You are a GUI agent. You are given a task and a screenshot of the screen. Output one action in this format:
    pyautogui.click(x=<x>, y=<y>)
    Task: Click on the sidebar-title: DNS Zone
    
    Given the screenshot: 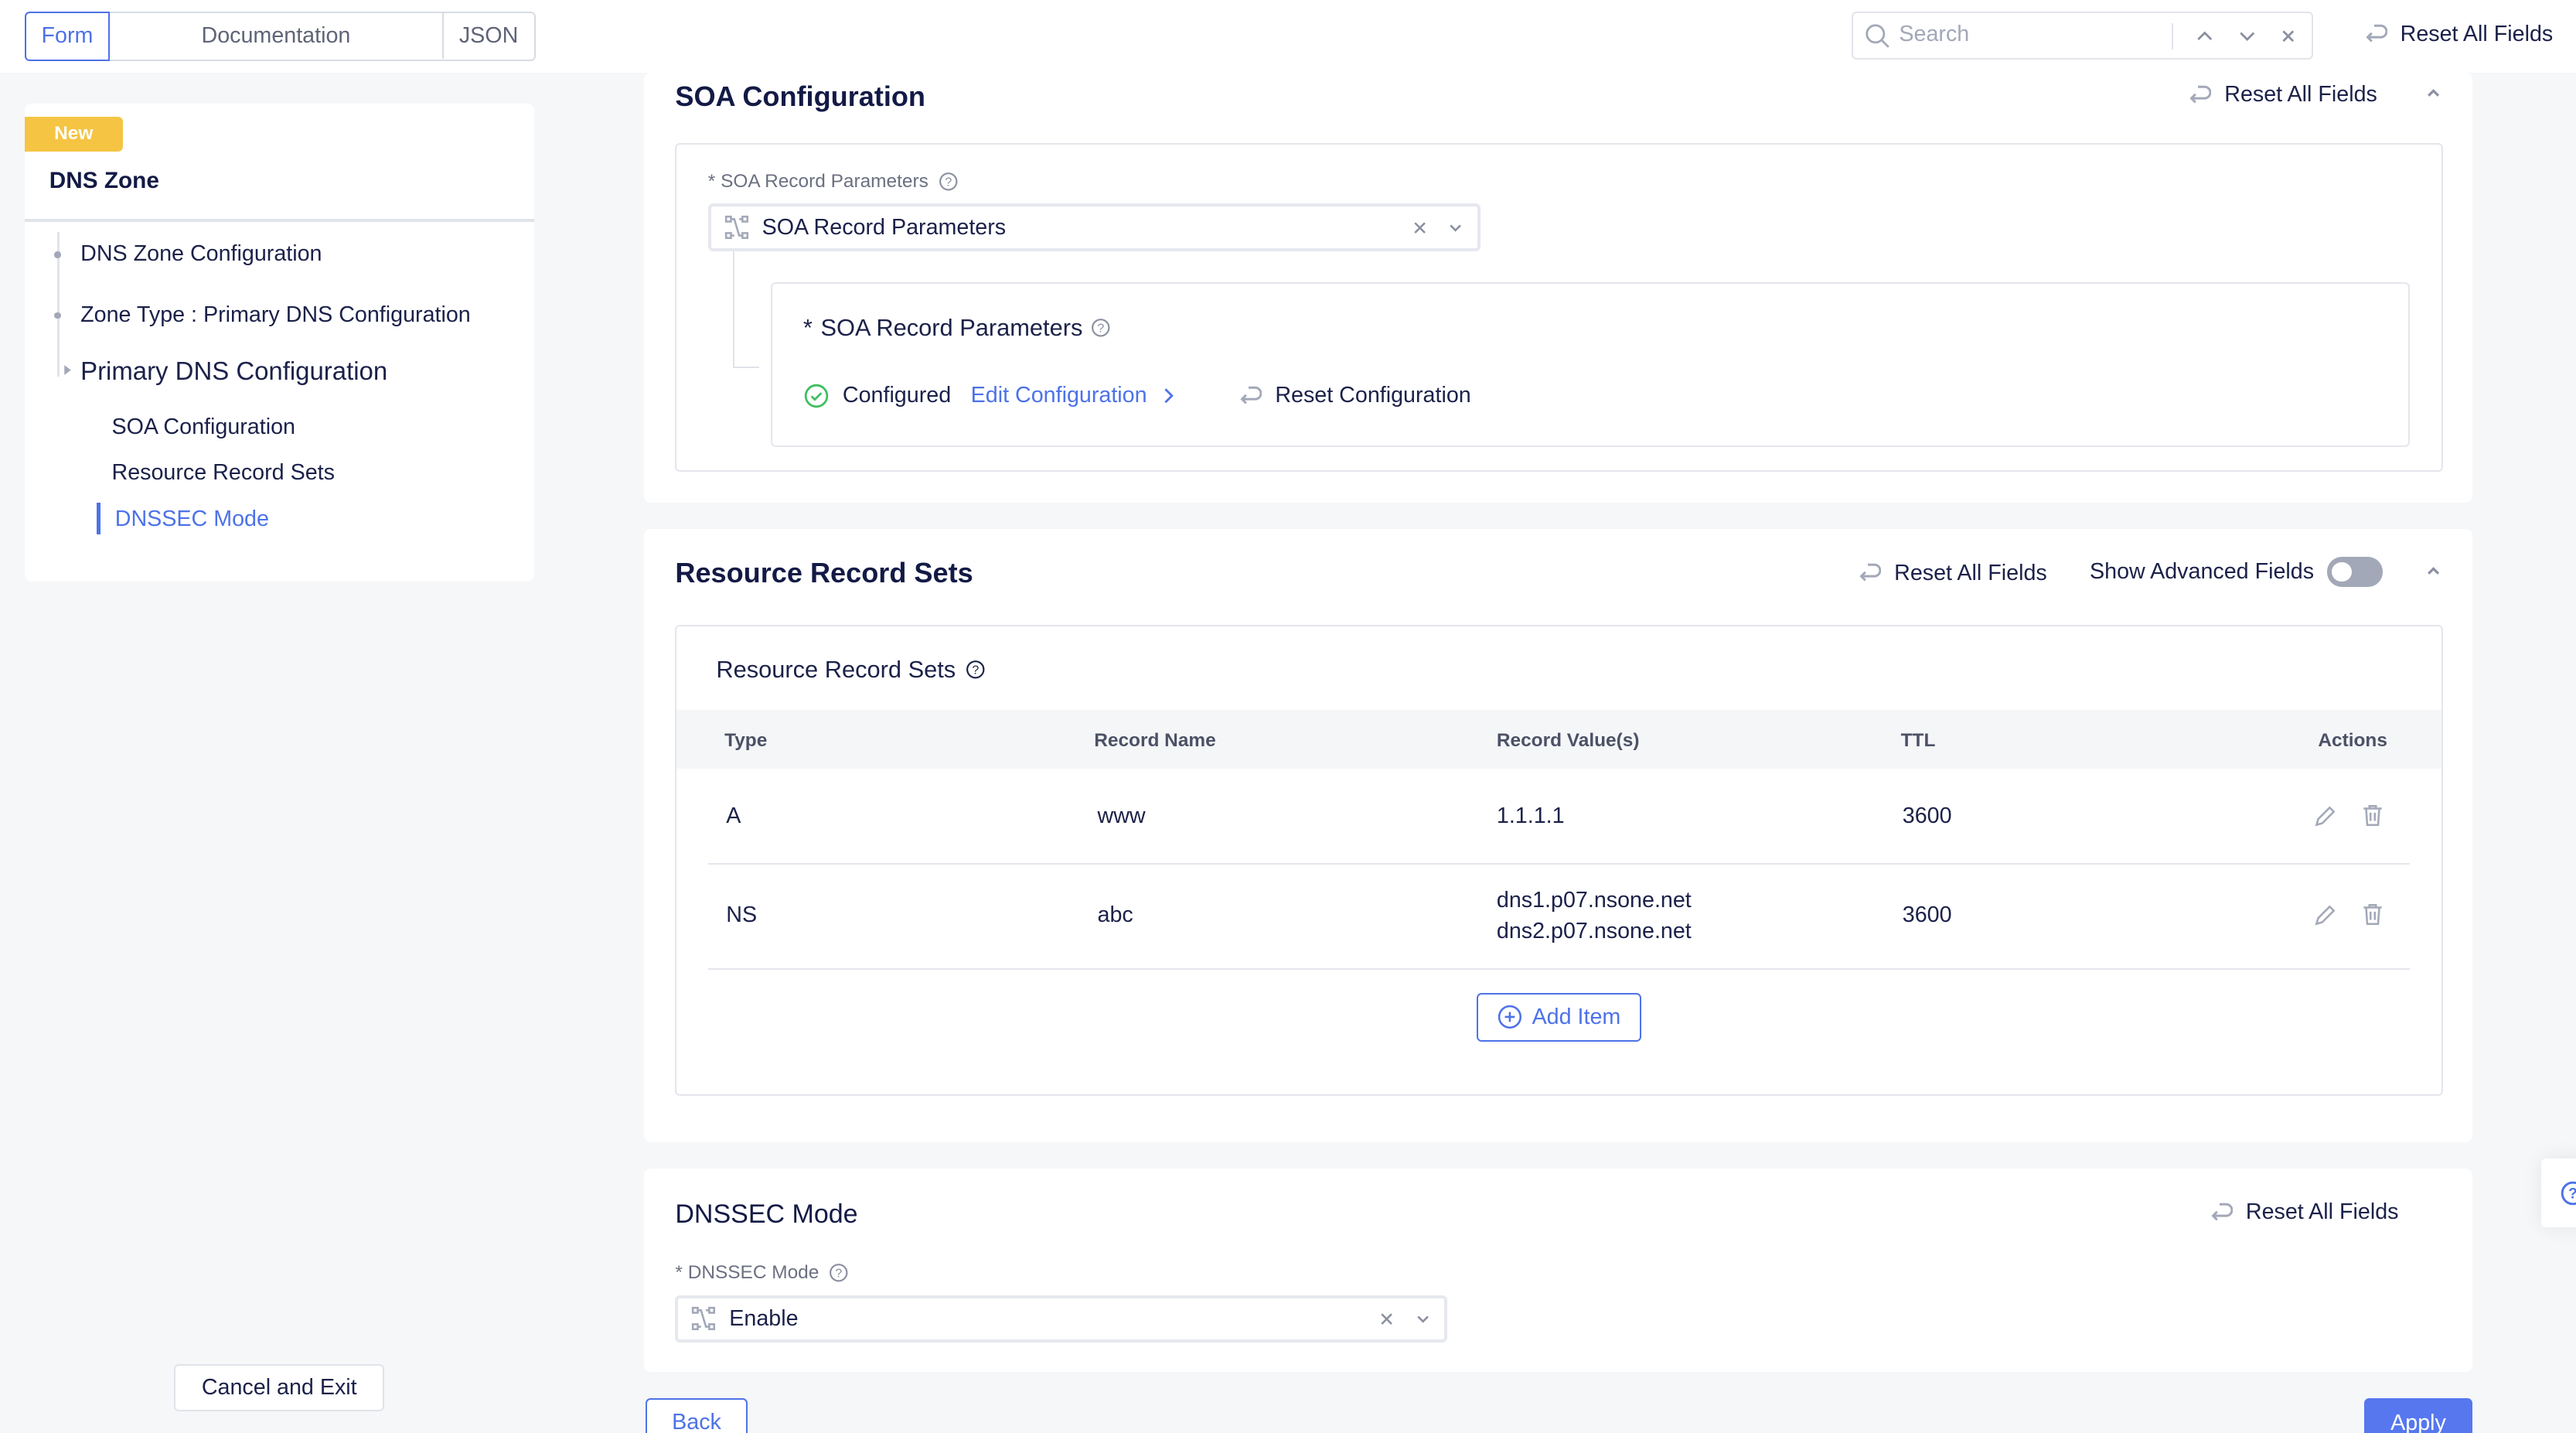 What is the action you would take?
    pyautogui.click(x=104, y=180)
    